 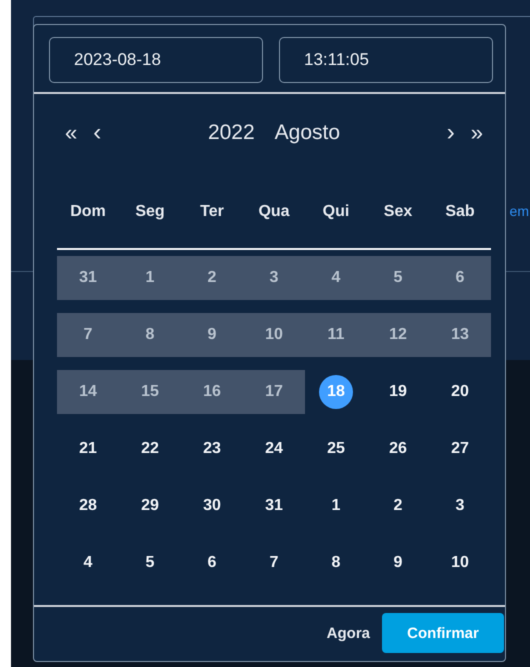 What do you see at coordinates (519, 211) in the screenshot?
I see `link-text: em` at bounding box center [519, 211].